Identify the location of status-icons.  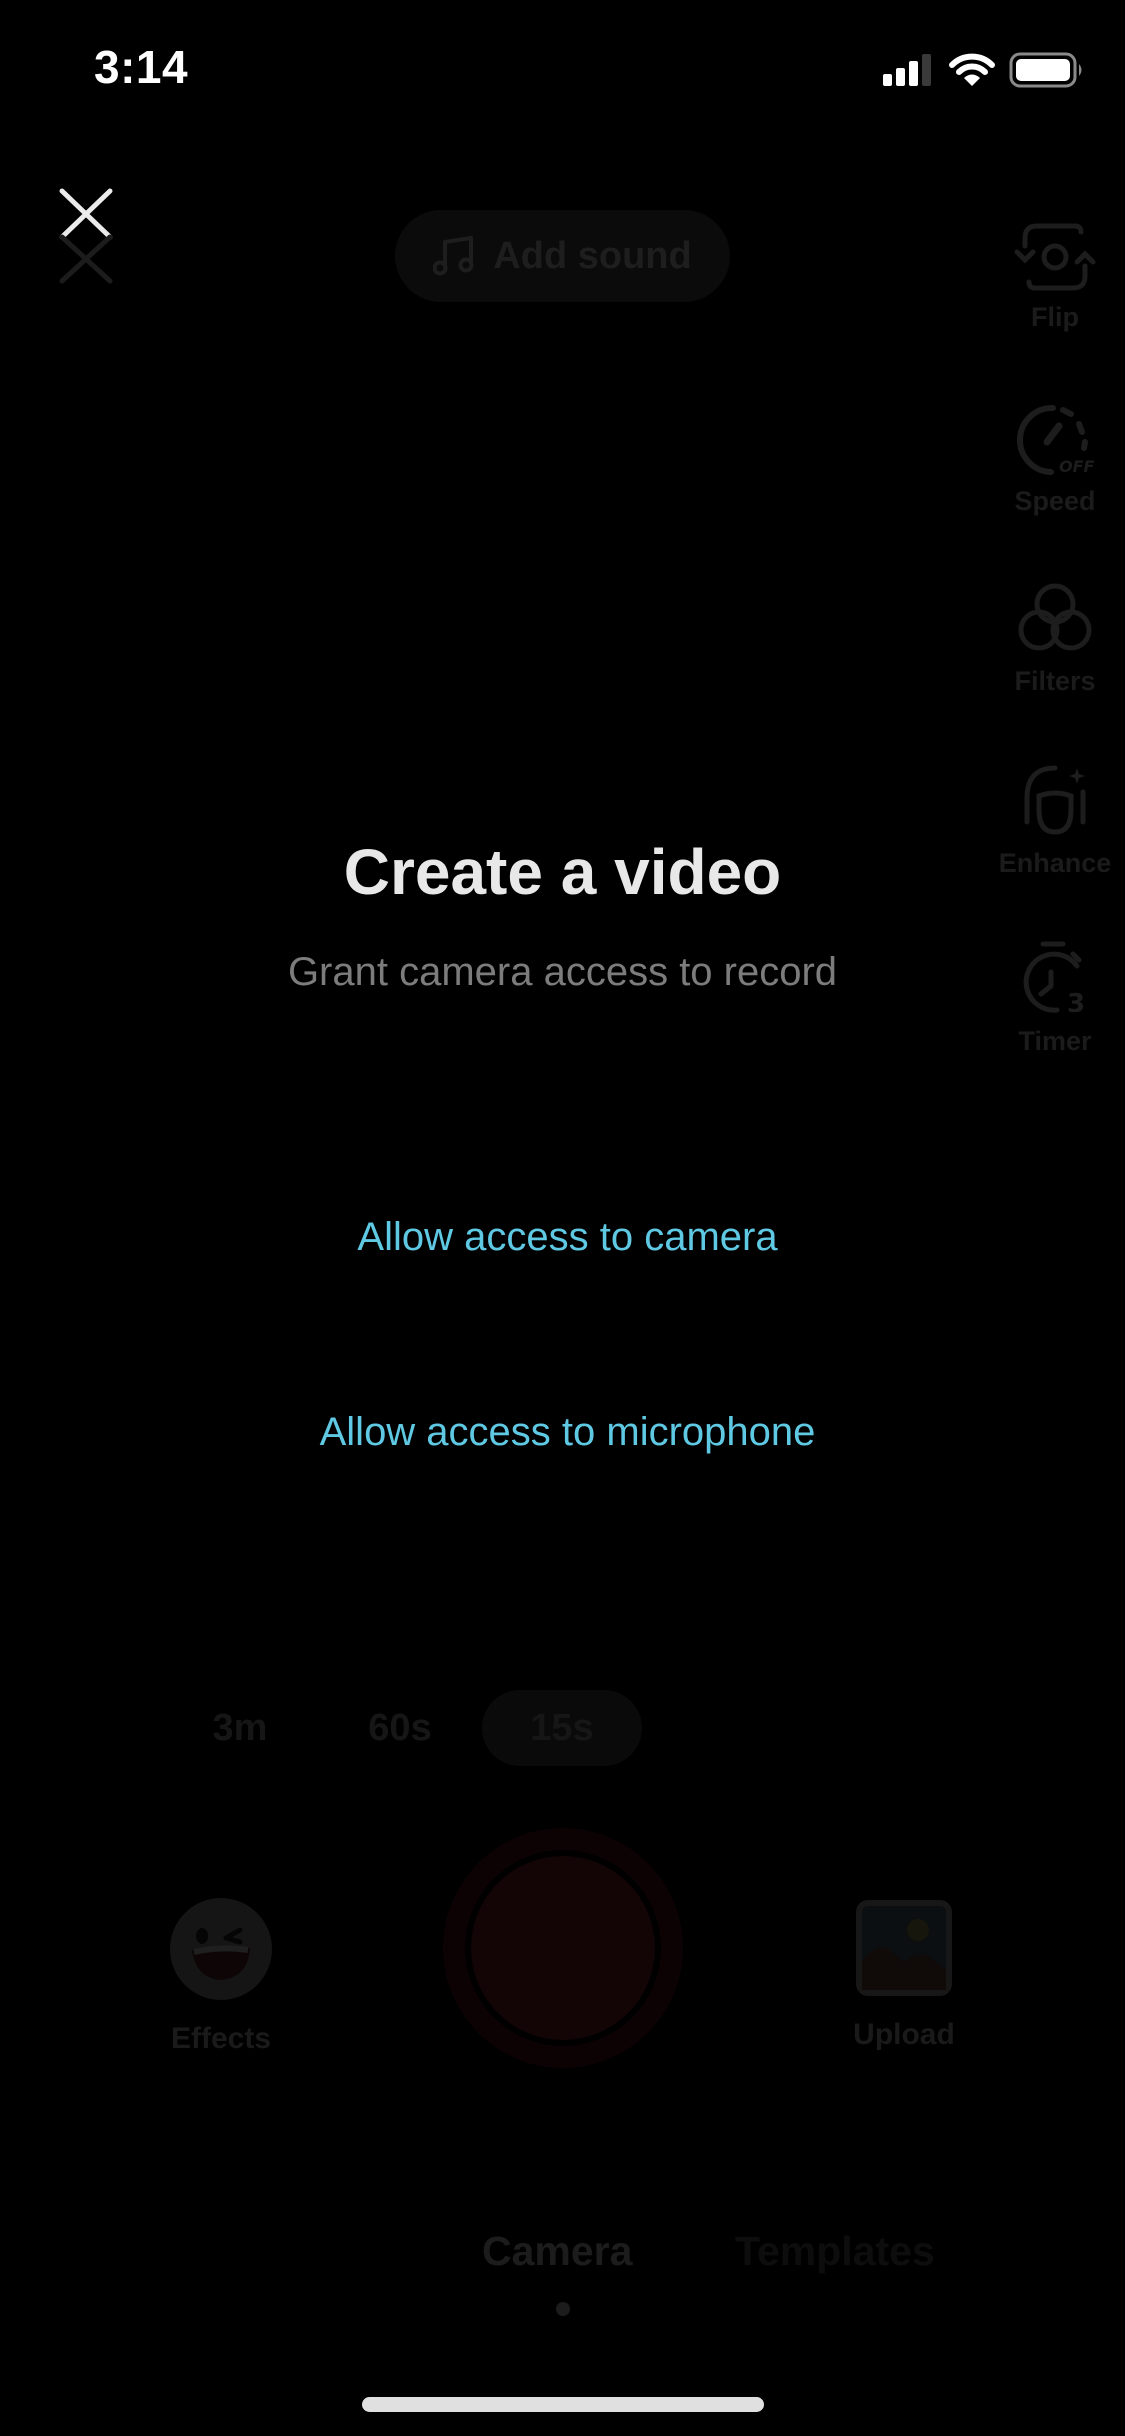
(984, 70).